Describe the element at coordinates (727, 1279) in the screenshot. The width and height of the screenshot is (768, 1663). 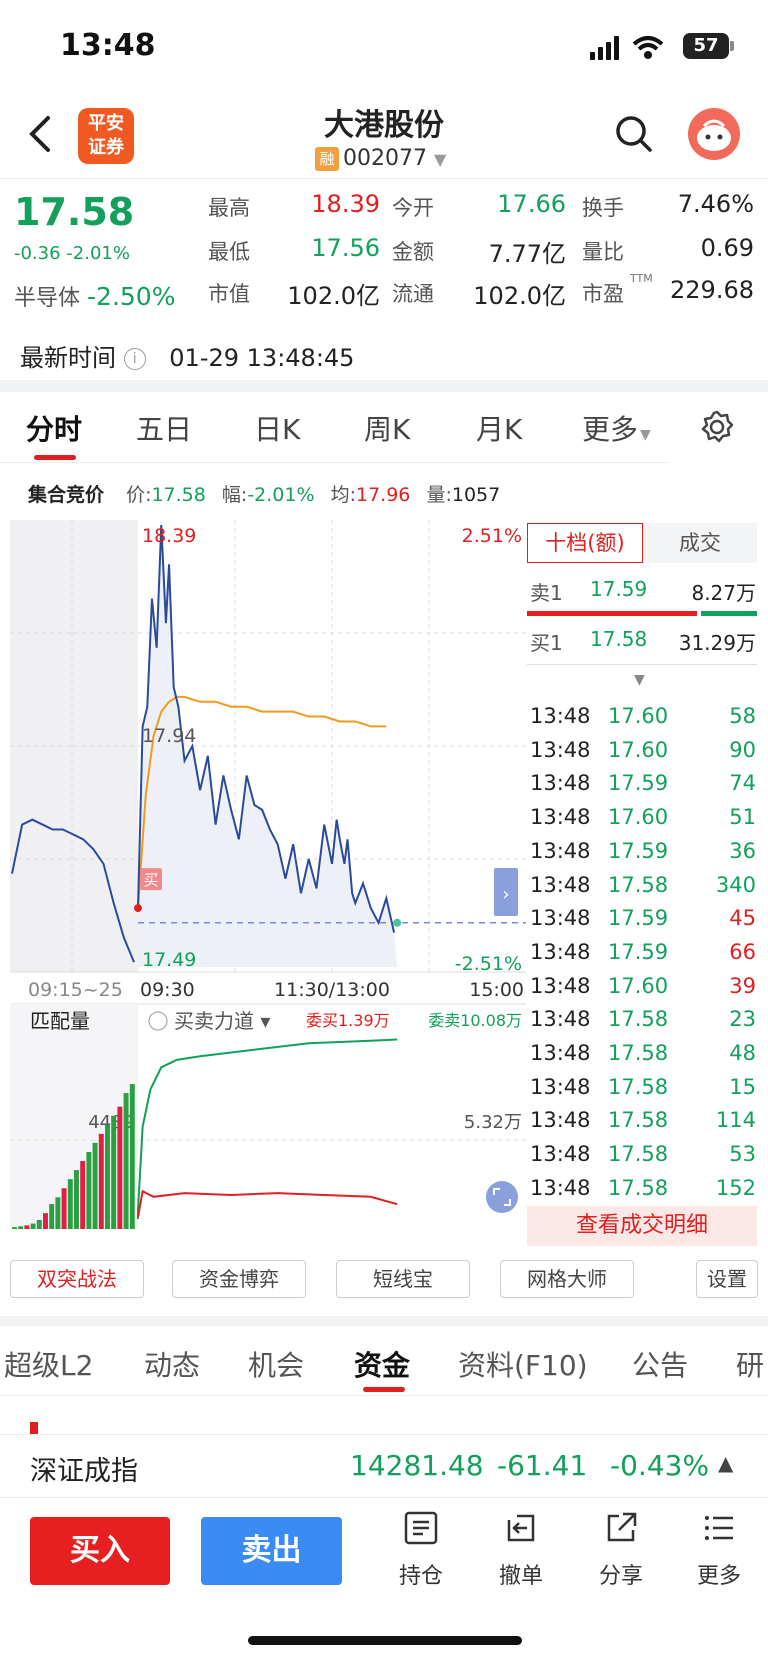
I see `tool-button: 设置` at that location.